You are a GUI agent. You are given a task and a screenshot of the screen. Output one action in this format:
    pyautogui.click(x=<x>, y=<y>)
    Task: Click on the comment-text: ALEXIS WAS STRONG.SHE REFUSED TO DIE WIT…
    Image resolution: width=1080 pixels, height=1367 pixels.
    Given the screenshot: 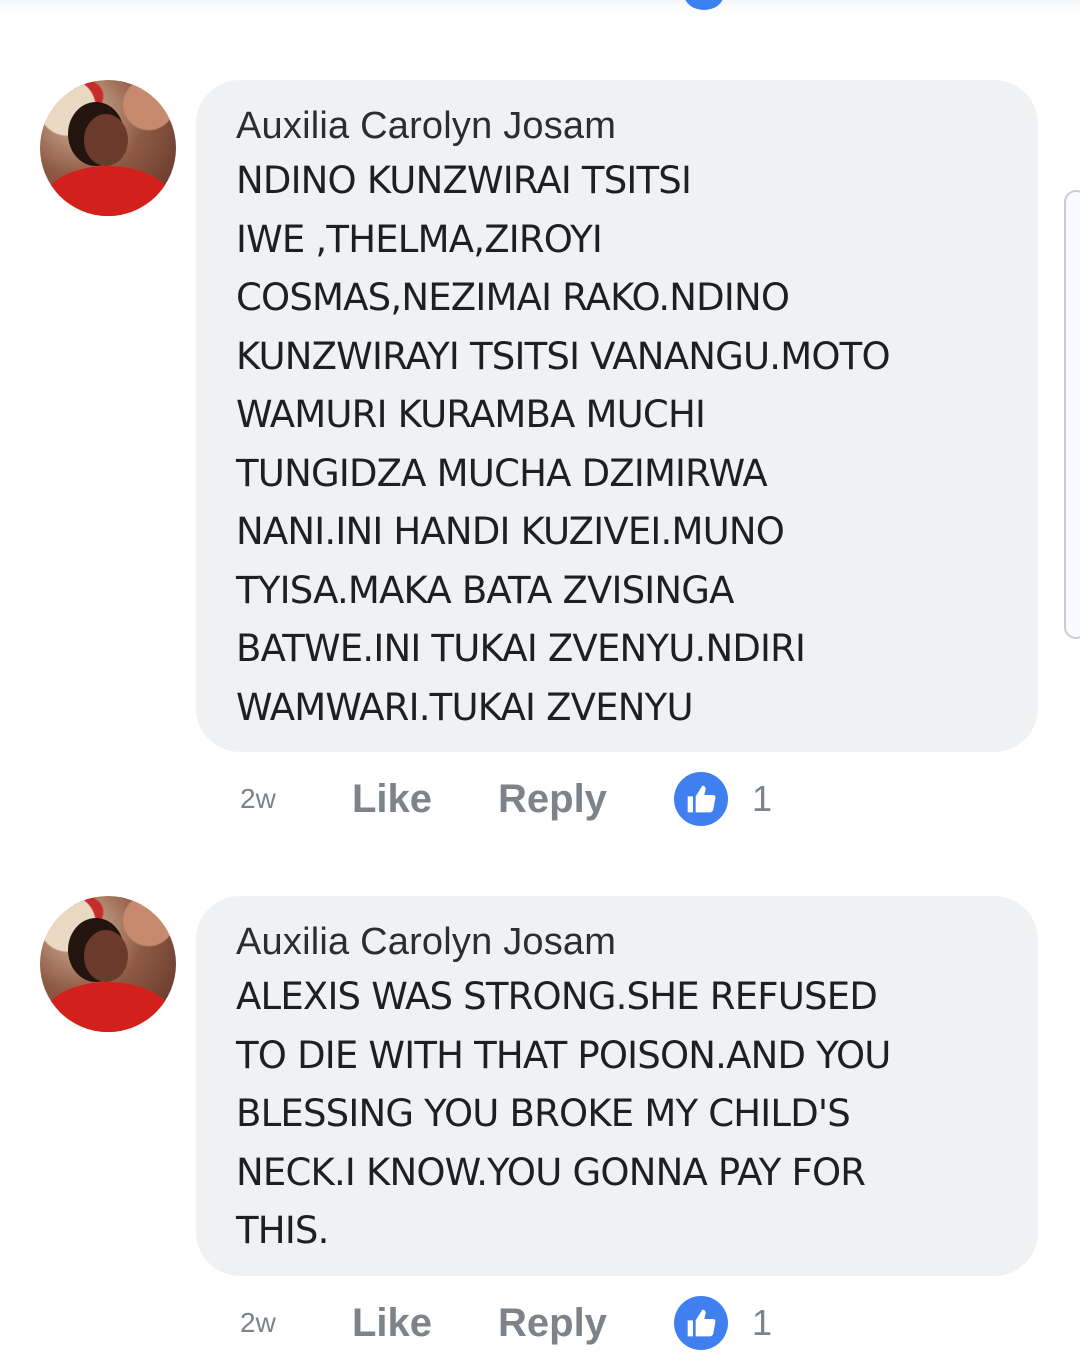 What is the action you would take?
    pyautogui.click(x=563, y=1113)
    